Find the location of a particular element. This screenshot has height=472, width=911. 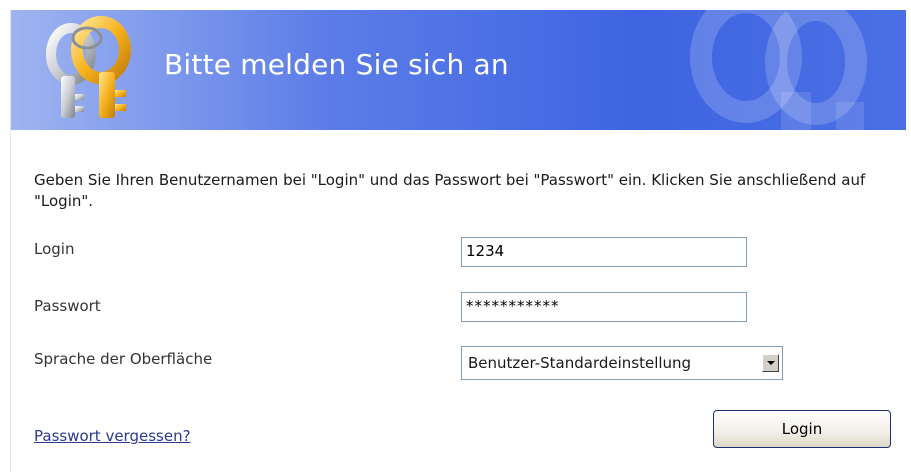

keys-icon is located at coordinates (88, 67).